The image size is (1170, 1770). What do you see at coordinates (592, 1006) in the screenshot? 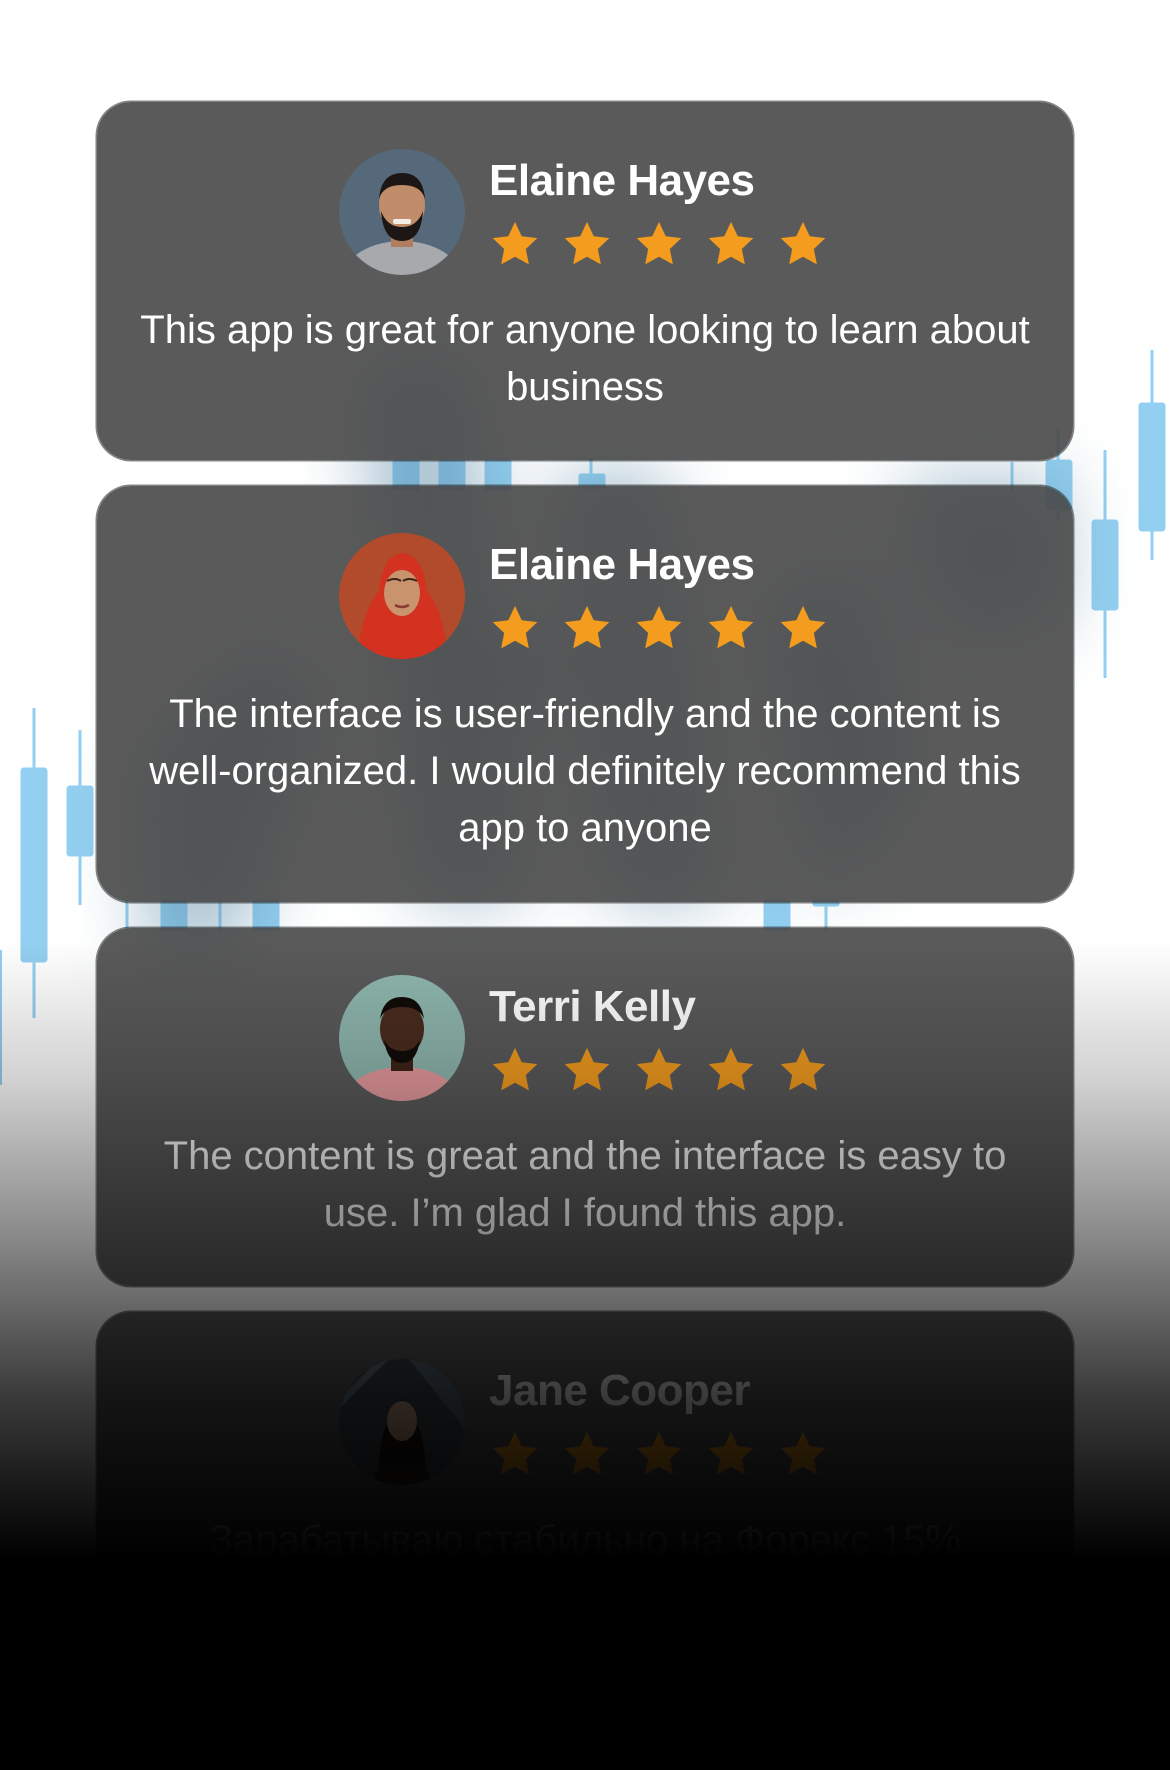
I see `reviewer-name: Terri Kelly` at bounding box center [592, 1006].